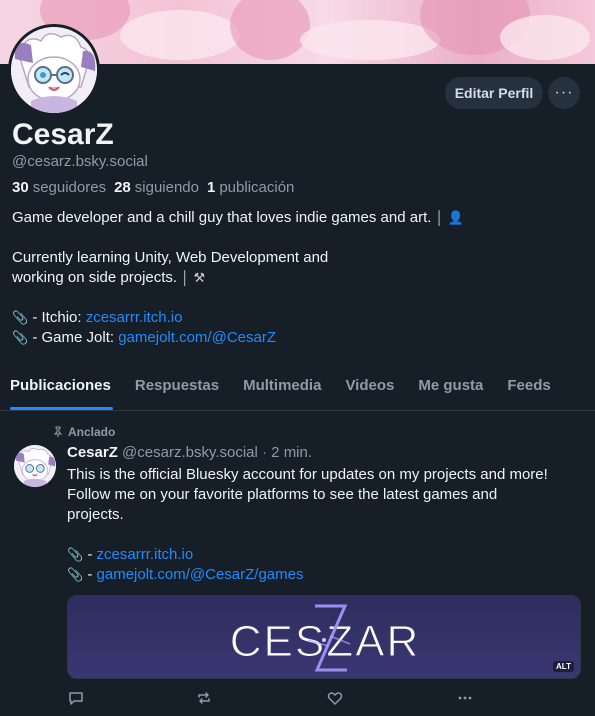 This screenshot has height=716, width=595. What do you see at coordinates (166, 187) in the screenshot?
I see `following-label: siguiendo` at bounding box center [166, 187].